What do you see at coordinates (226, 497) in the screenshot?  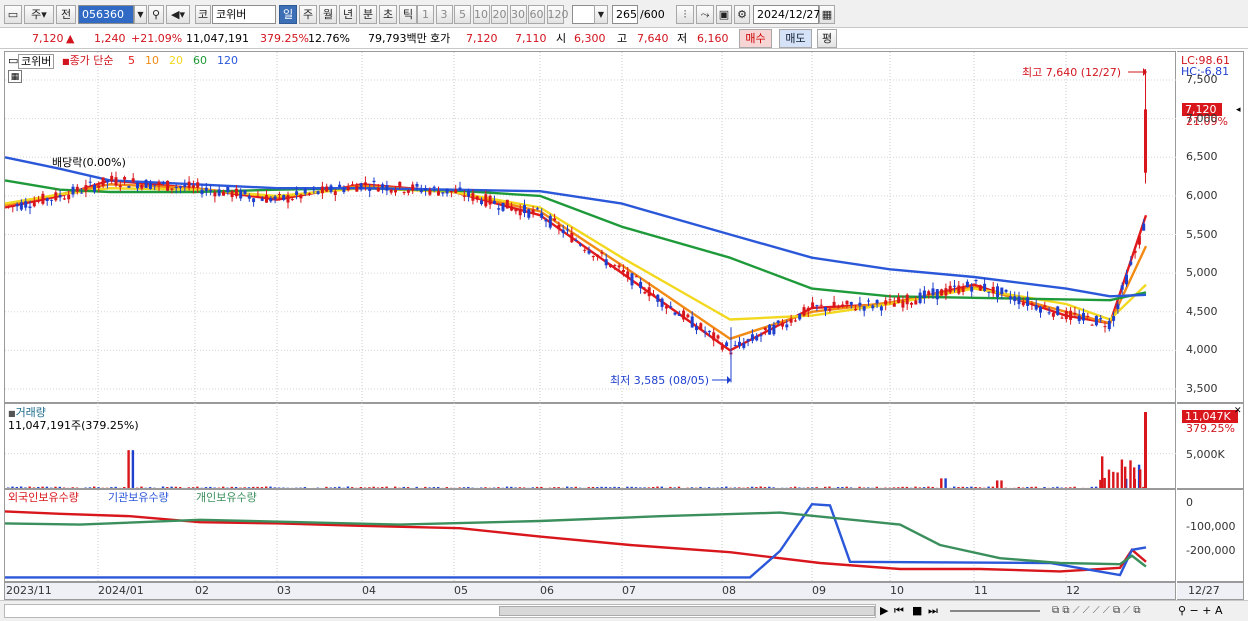 I see `holdings-legend-item: 개인보유수량` at bounding box center [226, 497].